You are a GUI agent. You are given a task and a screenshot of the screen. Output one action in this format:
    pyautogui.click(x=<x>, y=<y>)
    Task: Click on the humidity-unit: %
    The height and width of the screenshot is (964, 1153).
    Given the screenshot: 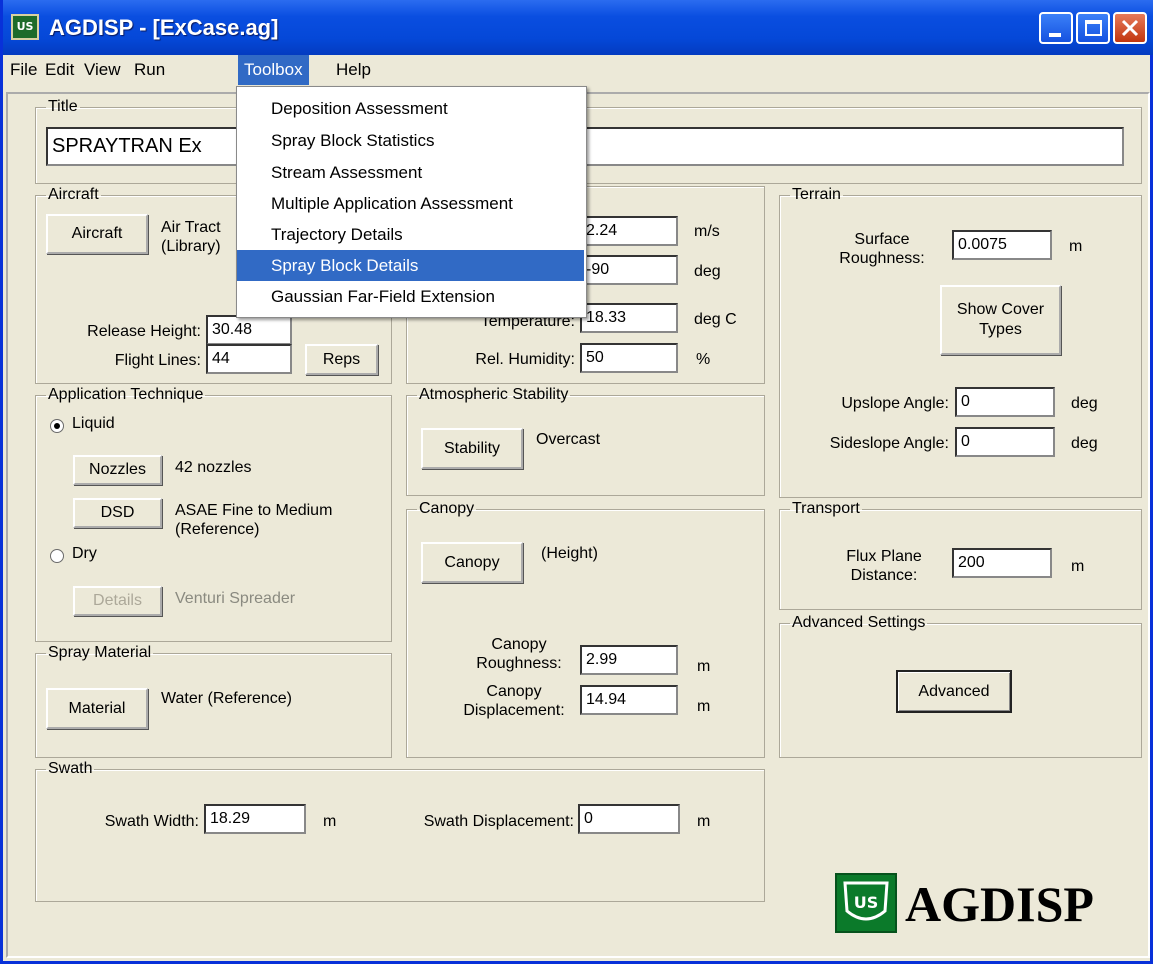 What is the action you would take?
    pyautogui.click(x=703, y=359)
    